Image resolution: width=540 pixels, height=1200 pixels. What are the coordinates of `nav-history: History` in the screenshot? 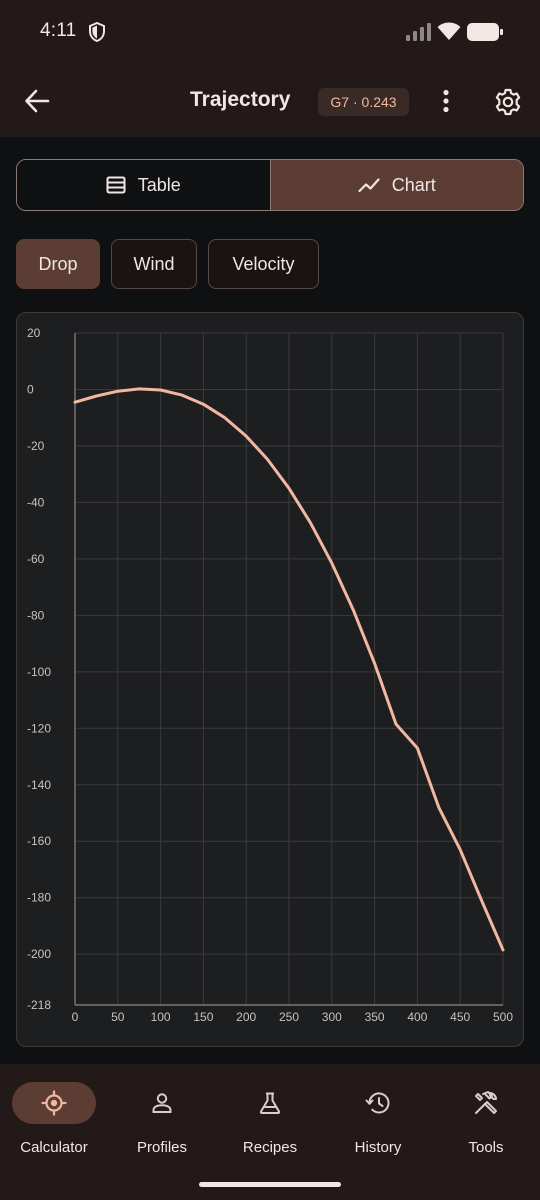 It's located at (378, 1122).